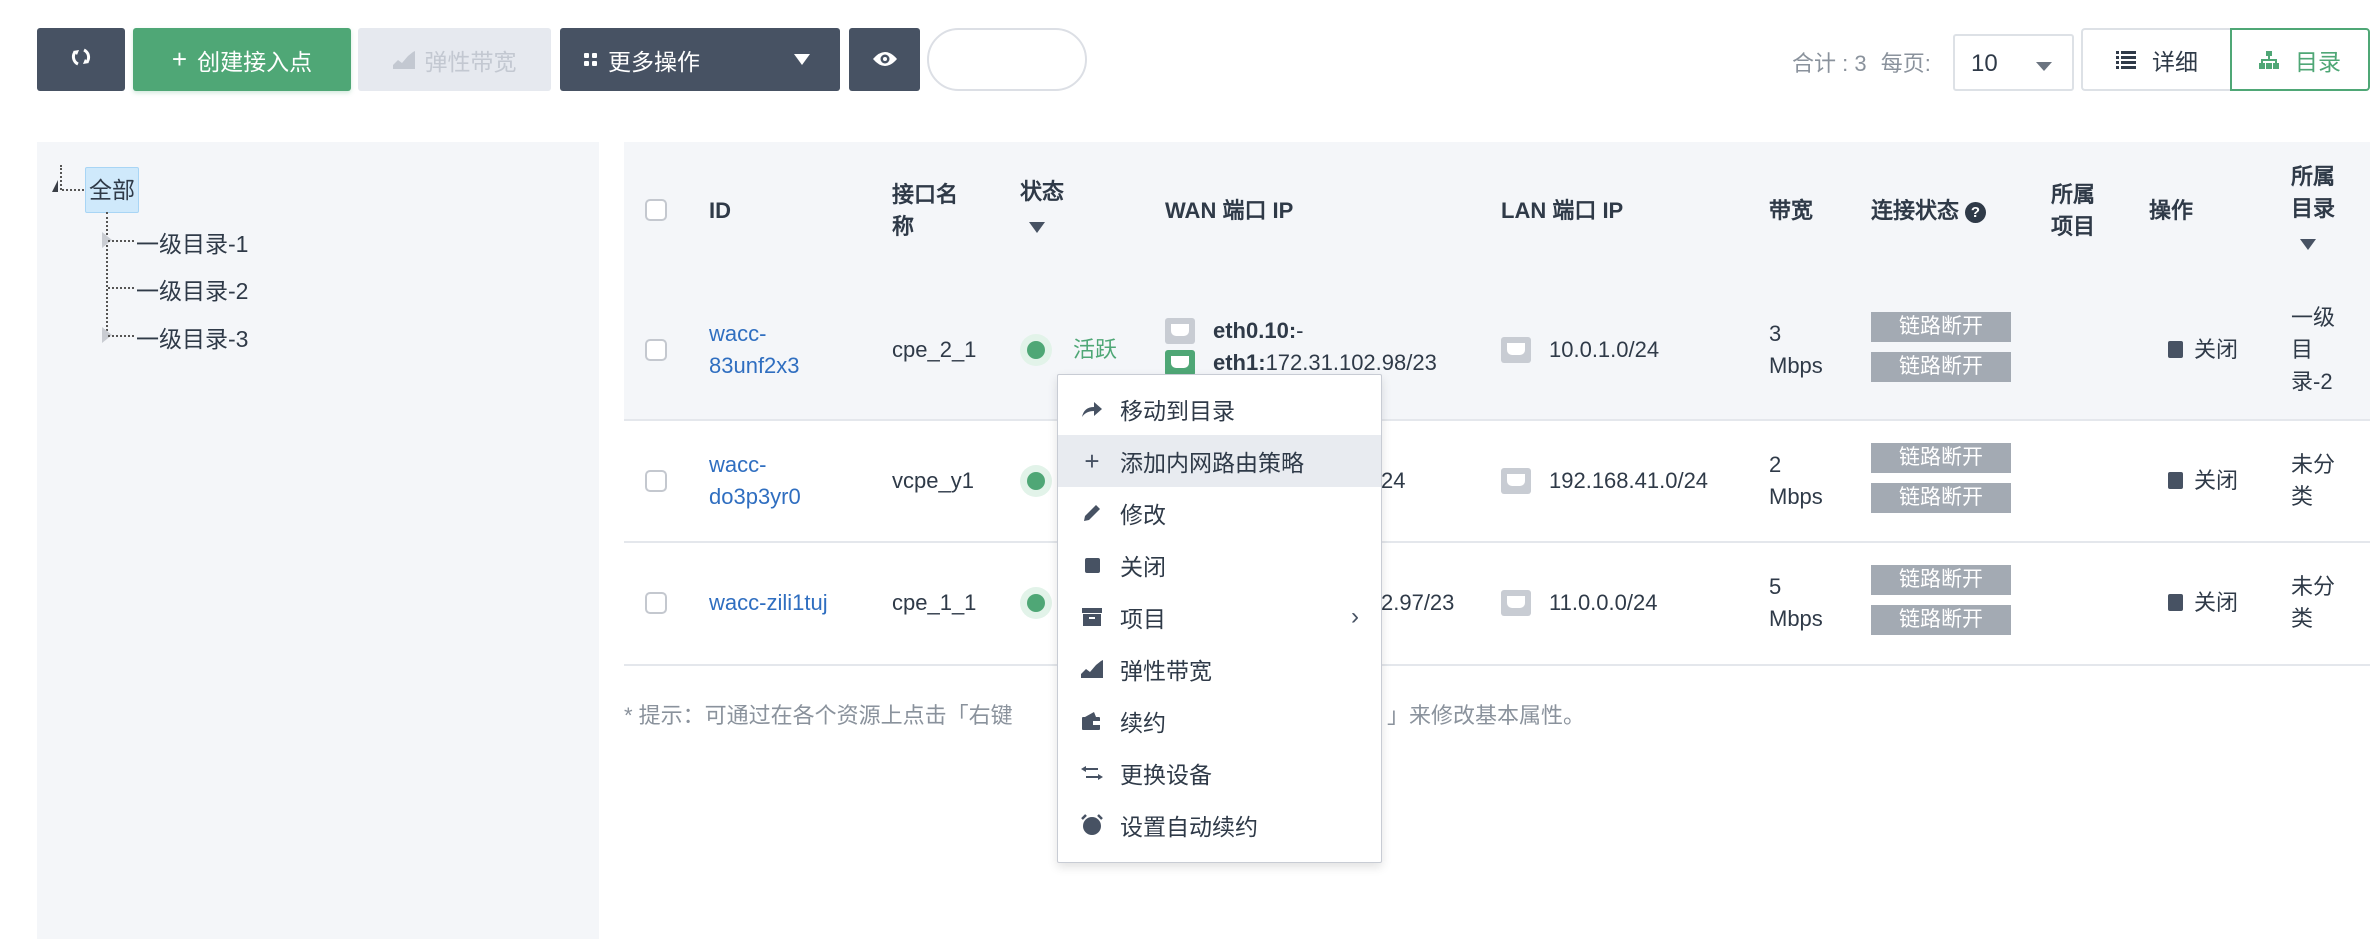  Describe the element at coordinates (925, 194) in the screenshot. I see `header-text: 接口名` at that location.